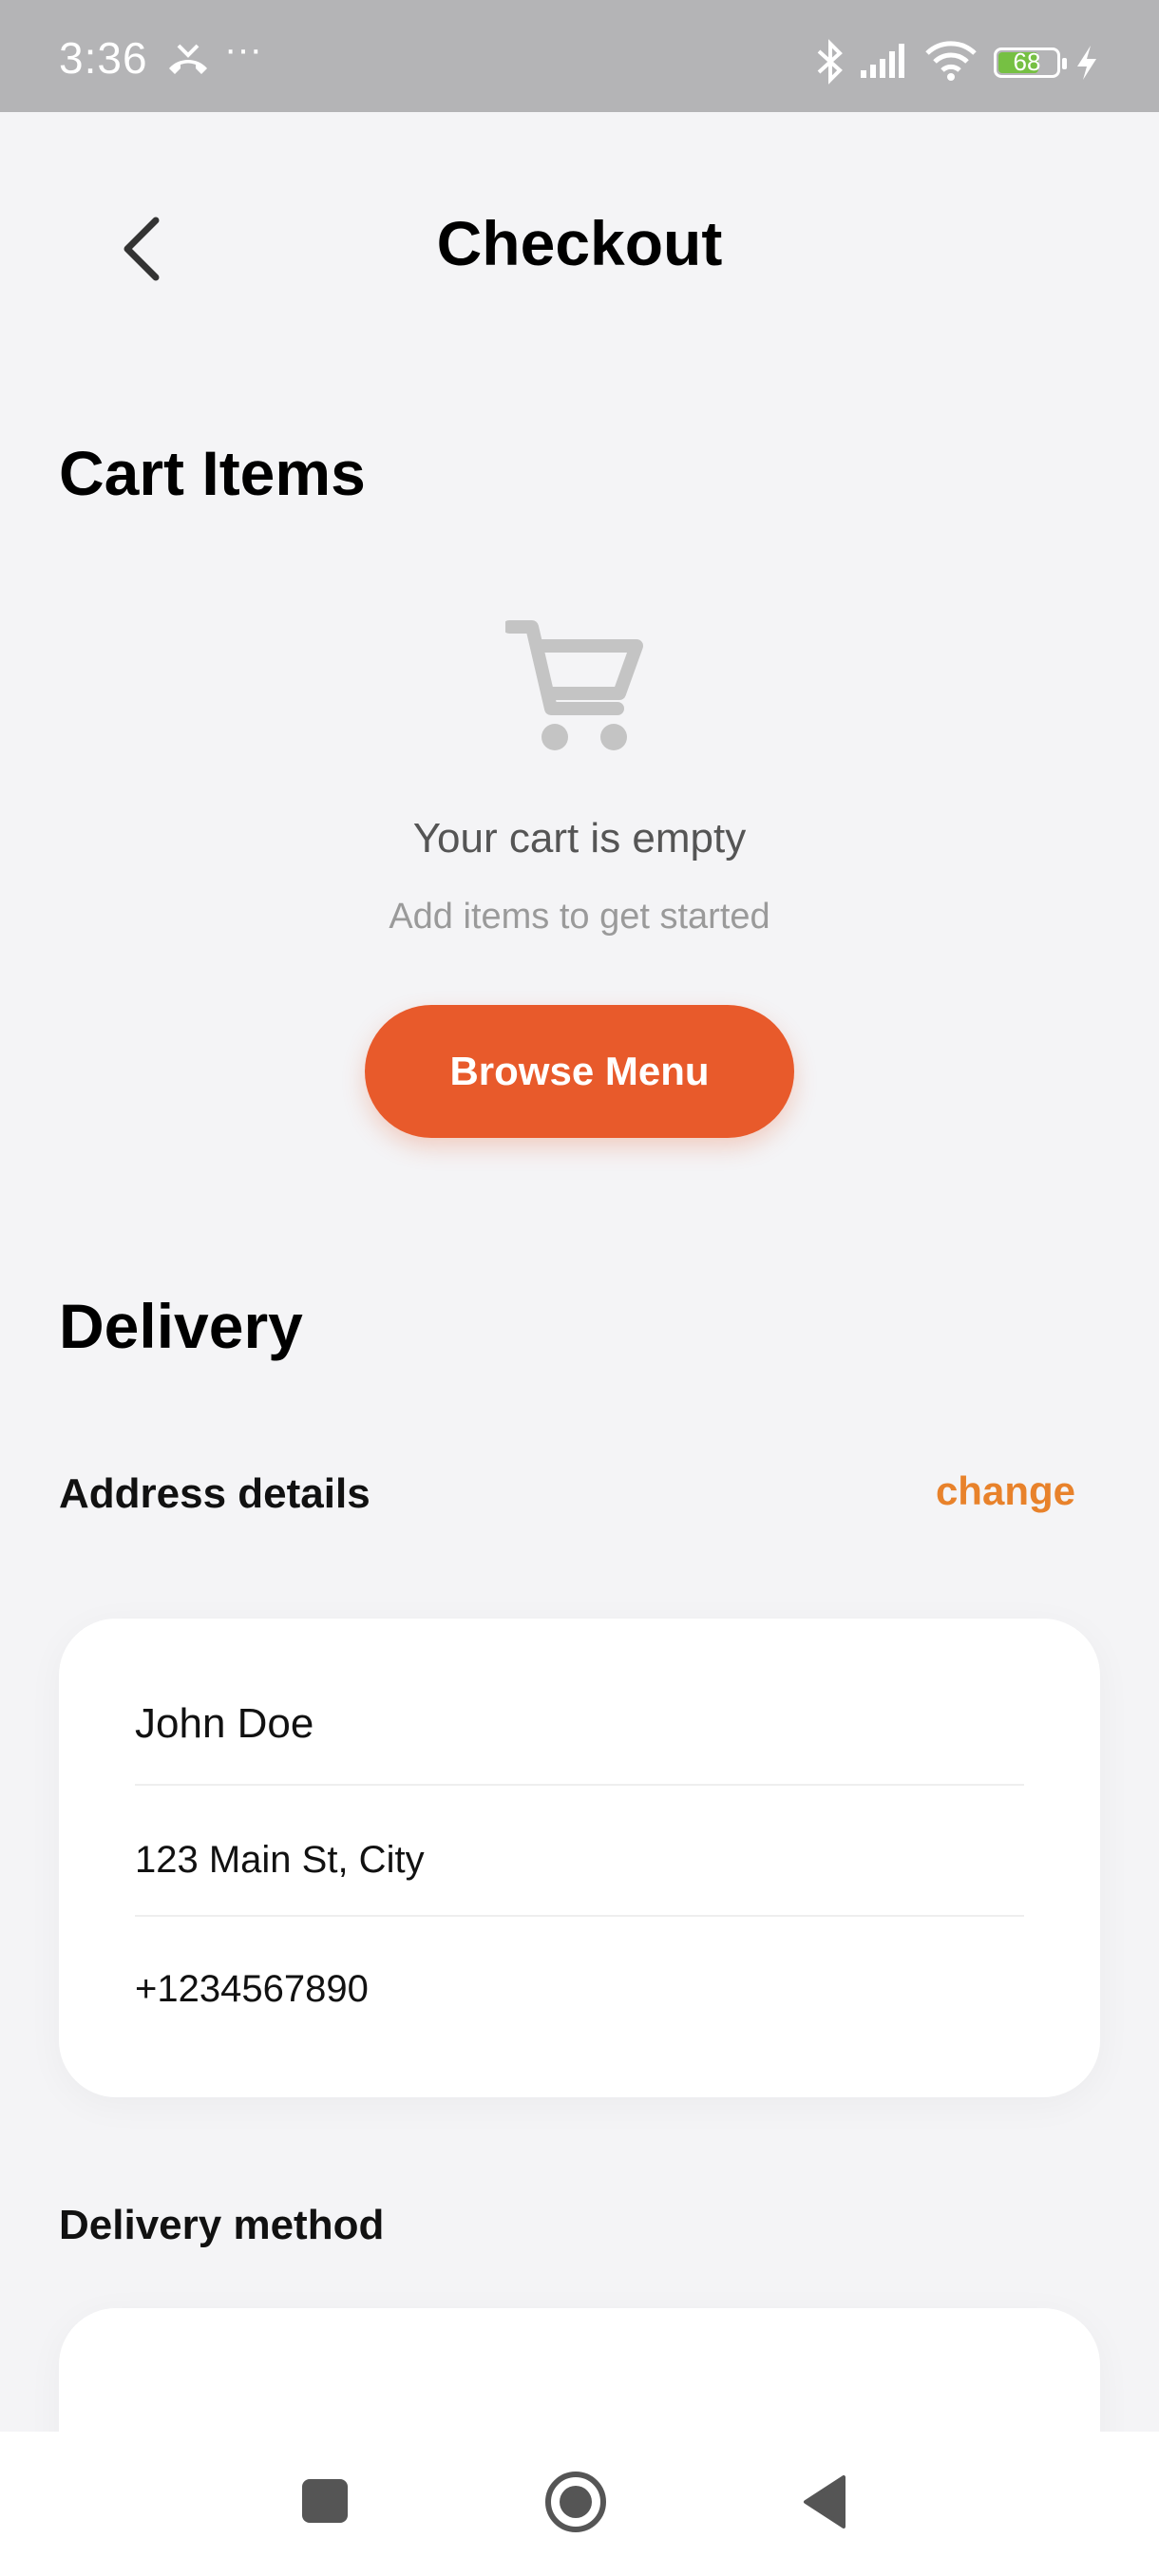  What do you see at coordinates (280, 1860) in the screenshot?
I see `address-street: 123 Main St, City` at bounding box center [280, 1860].